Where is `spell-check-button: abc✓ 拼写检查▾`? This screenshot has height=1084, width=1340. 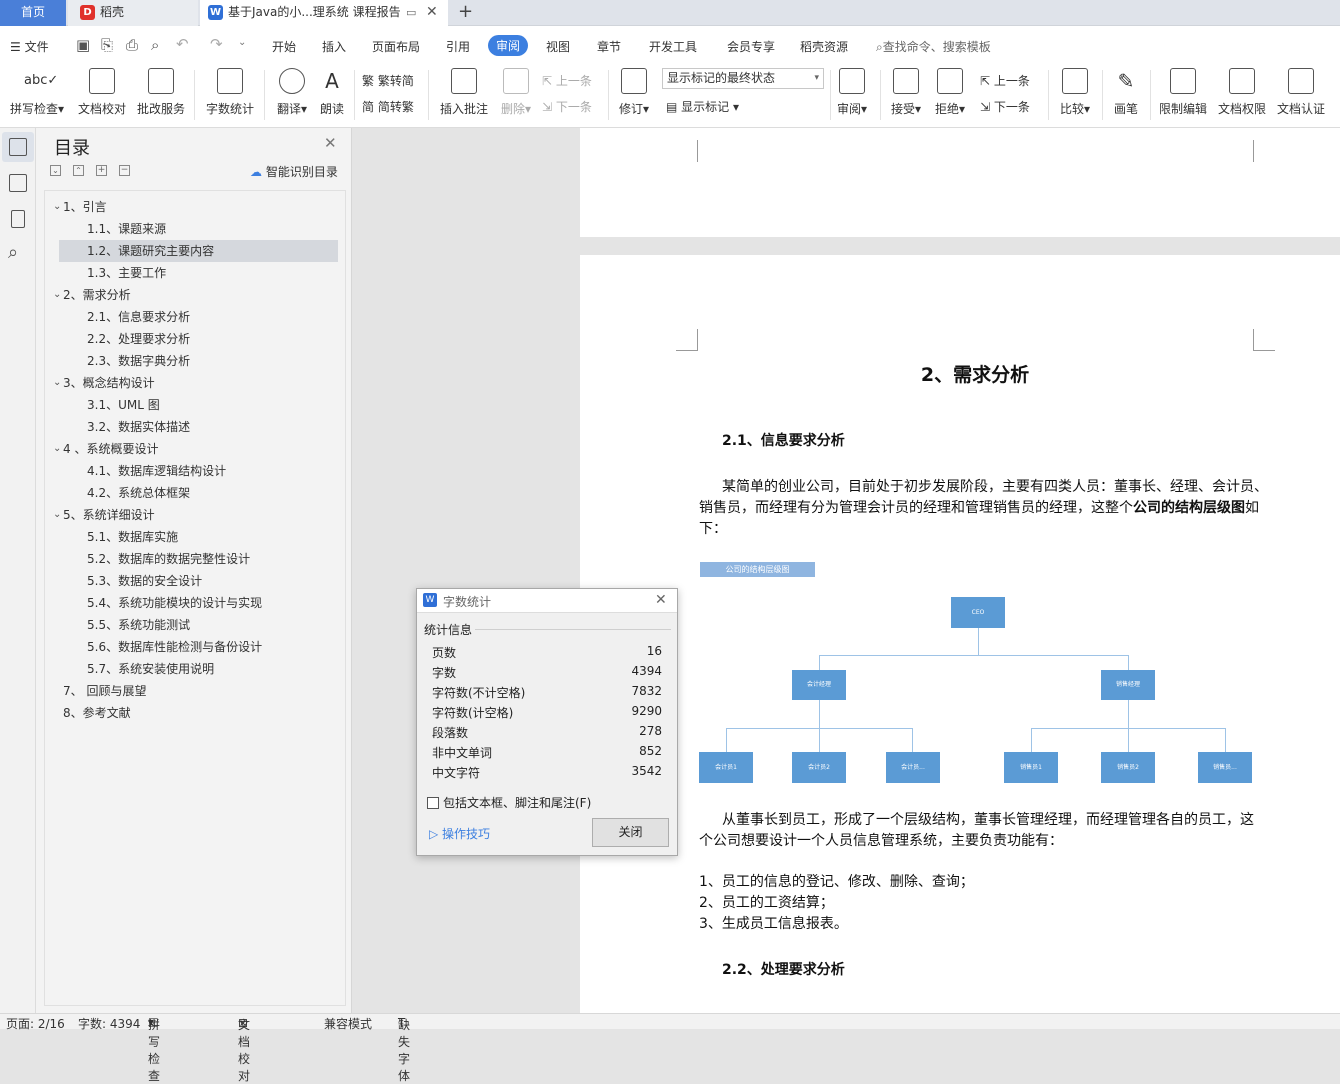 spell-check-button: abc✓ 拼写检查▾ is located at coordinates (37, 92).